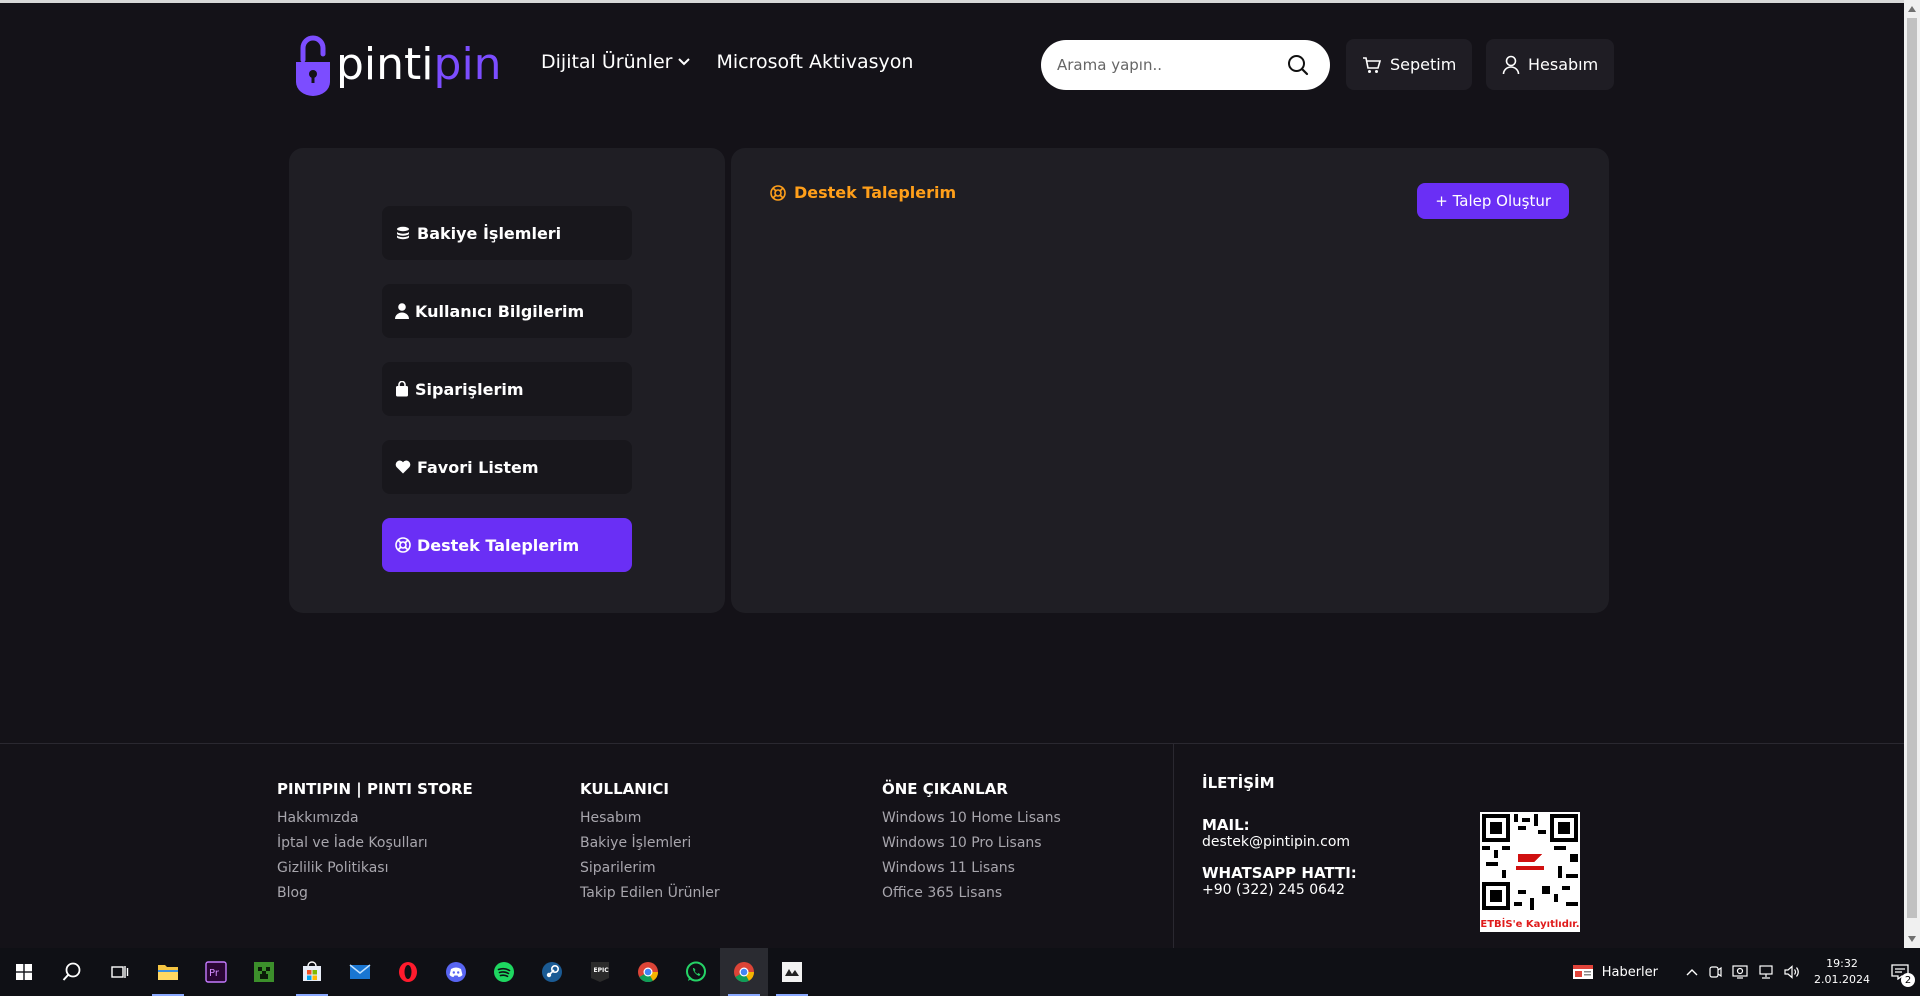  I want to click on spotify-icon, so click(504, 972).